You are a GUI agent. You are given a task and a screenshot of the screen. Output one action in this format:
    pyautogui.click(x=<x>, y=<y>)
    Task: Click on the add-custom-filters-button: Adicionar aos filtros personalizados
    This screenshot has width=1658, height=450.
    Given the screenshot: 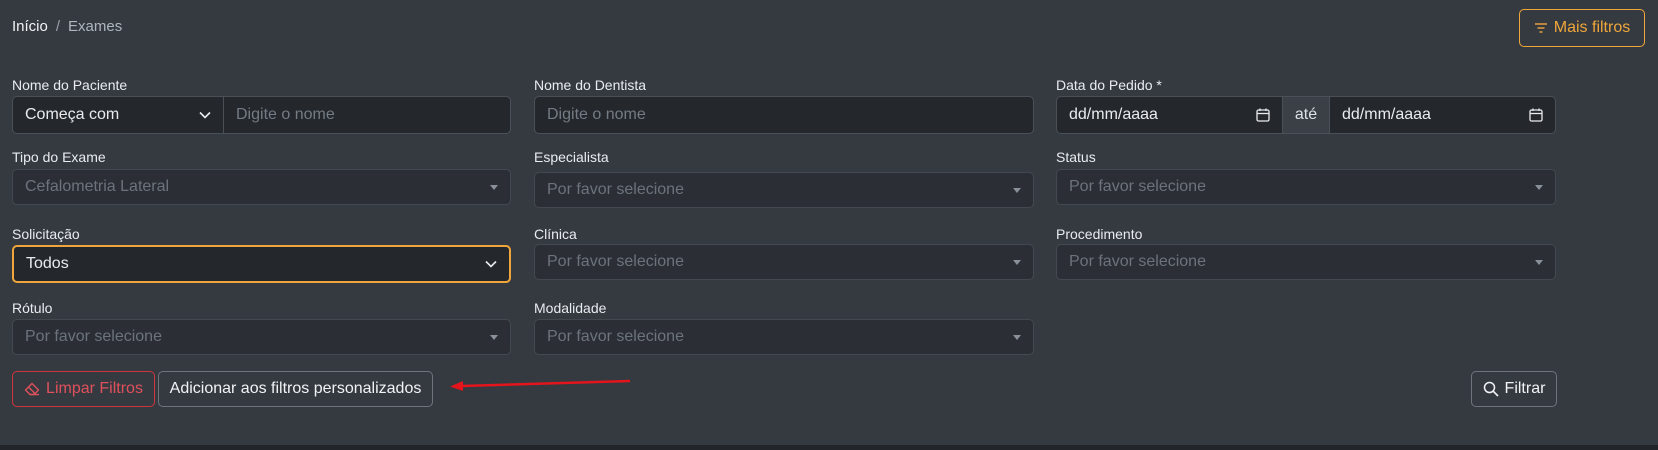 What is the action you would take?
    pyautogui.click(x=295, y=389)
    